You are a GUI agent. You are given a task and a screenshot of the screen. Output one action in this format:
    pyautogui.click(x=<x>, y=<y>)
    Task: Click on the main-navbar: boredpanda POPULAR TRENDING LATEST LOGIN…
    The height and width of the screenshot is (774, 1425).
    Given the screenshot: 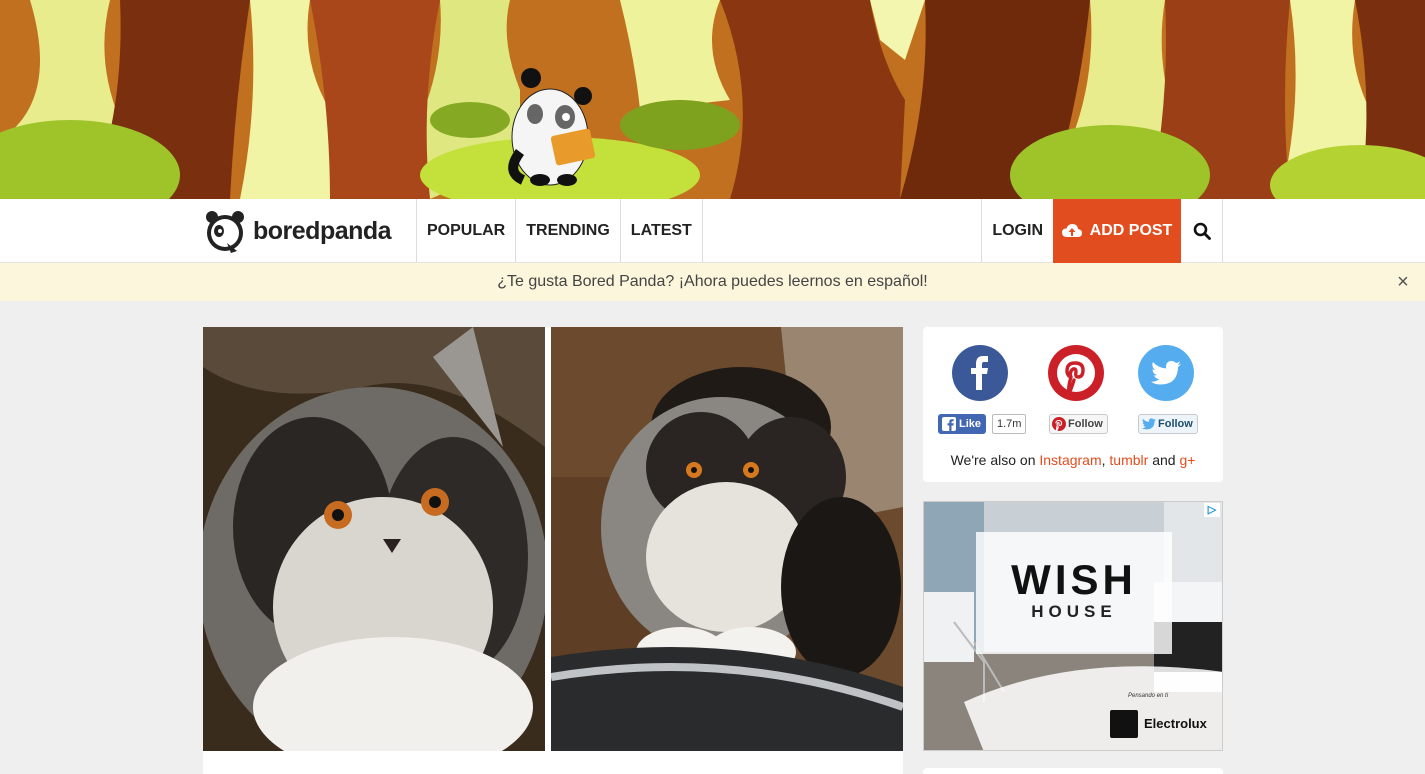 What is the action you would take?
    pyautogui.click(x=712, y=231)
    